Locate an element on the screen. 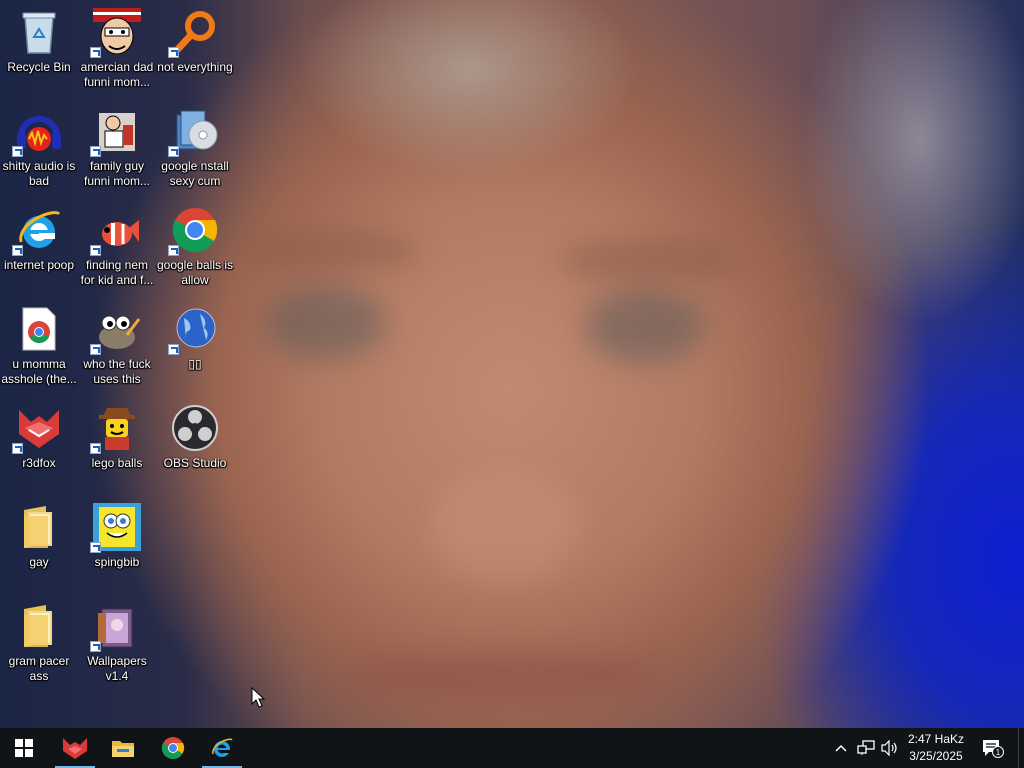 The image size is (1024, 768). clock-button: 2:47 HaKz 3/25/2025 is located at coordinates (936, 749).